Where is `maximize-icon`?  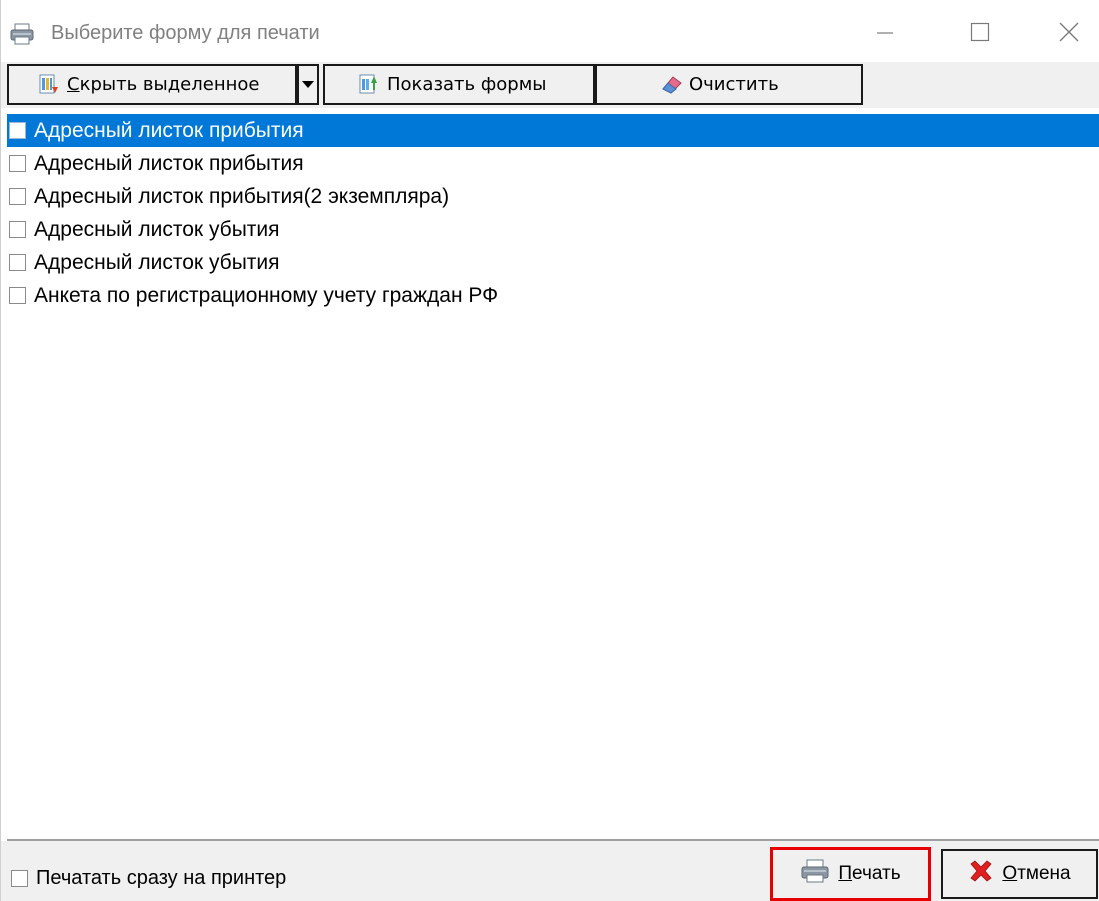 maximize-icon is located at coordinates (980, 32).